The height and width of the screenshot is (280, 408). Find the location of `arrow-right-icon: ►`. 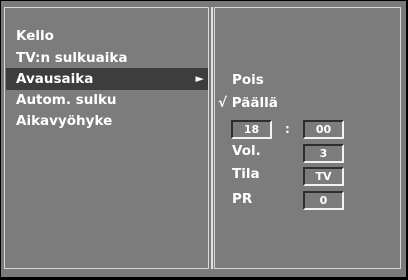

arrow-right-icon: ► is located at coordinates (199, 78).